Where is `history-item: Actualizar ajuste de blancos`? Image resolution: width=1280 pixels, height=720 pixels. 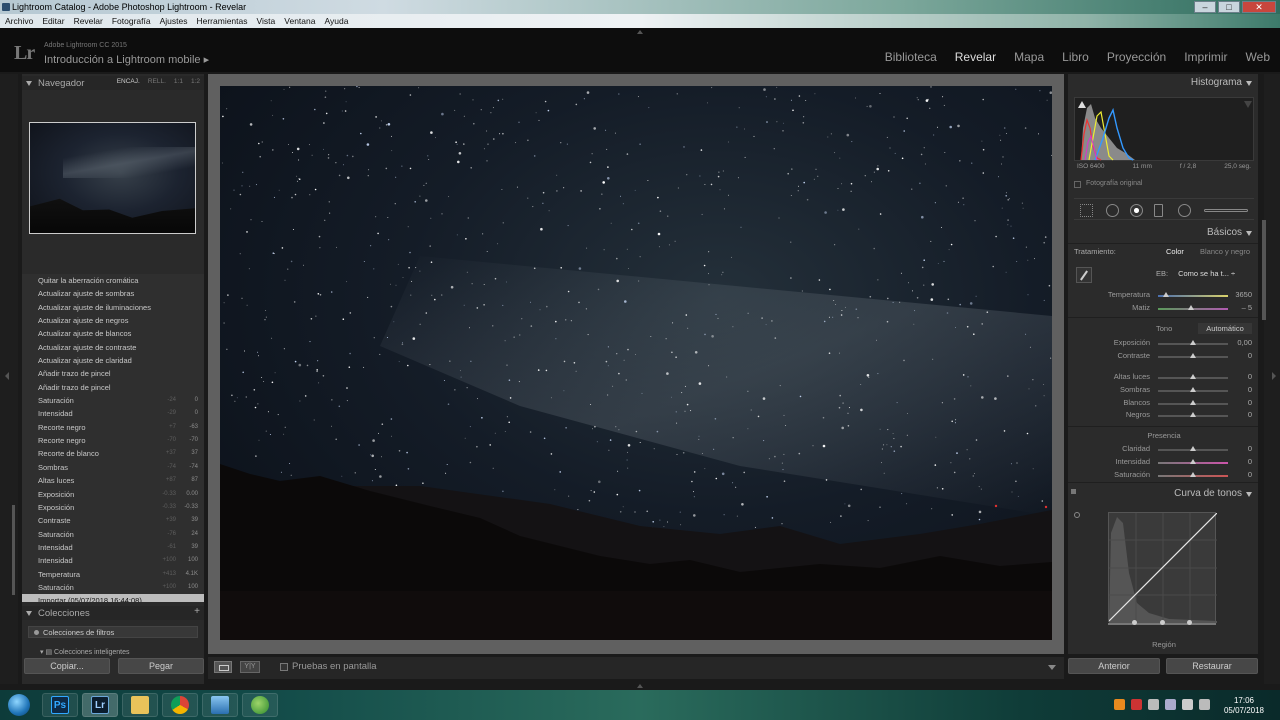 history-item: Actualizar ajuste de blancos is located at coordinates (113, 333).